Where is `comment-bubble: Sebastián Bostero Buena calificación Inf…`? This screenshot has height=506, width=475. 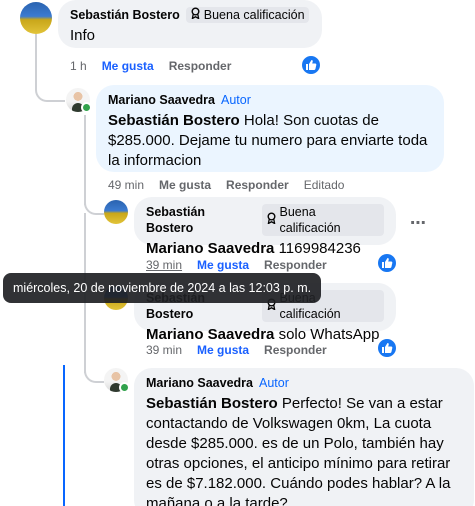
comment-bubble: Sebastián Bostero Buena calificación Inf… is located at coordinates (190, 24).